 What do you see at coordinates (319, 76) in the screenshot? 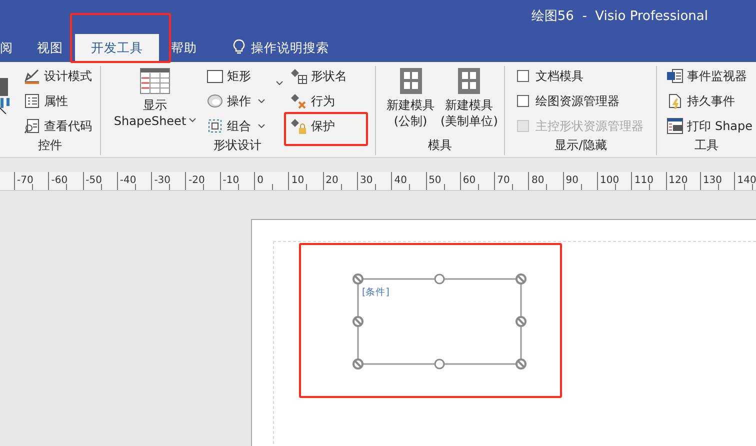
I see `ribbon-command: 形状名` at bounding box center [319, 76].